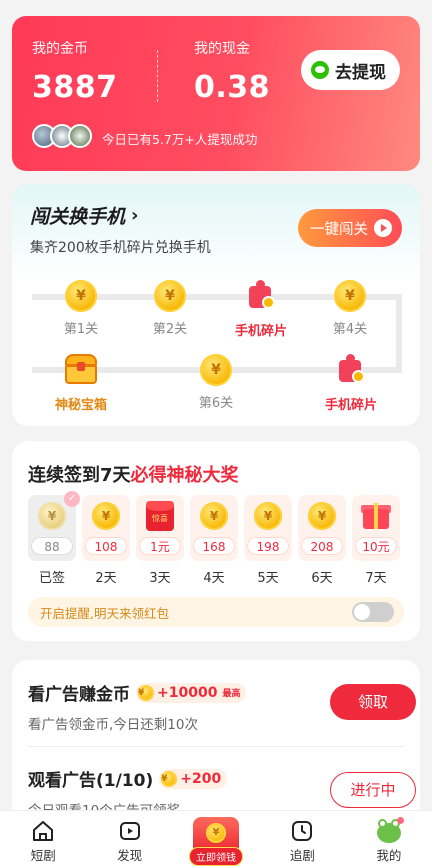  I want to click on sign-in-day-3: 惊喜 1元 3天, so click(160, 540).